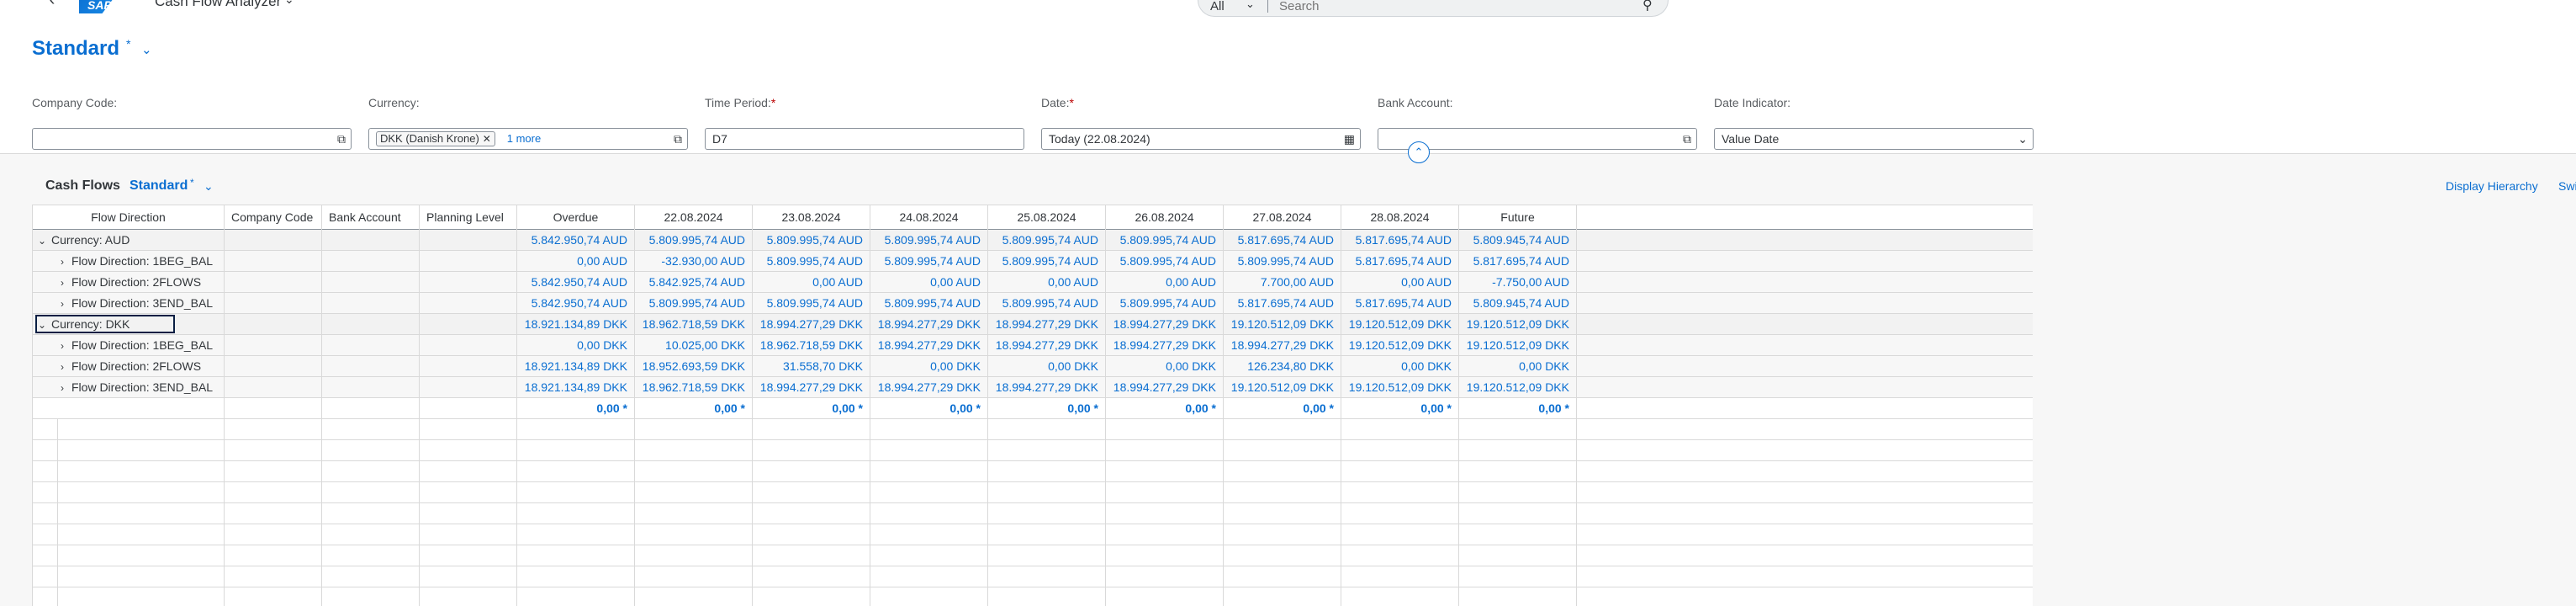 This screenshot has height=606, width=2576. I want to click on currency-token: DKK (Danish Krone) ✕, so click(435, 138).